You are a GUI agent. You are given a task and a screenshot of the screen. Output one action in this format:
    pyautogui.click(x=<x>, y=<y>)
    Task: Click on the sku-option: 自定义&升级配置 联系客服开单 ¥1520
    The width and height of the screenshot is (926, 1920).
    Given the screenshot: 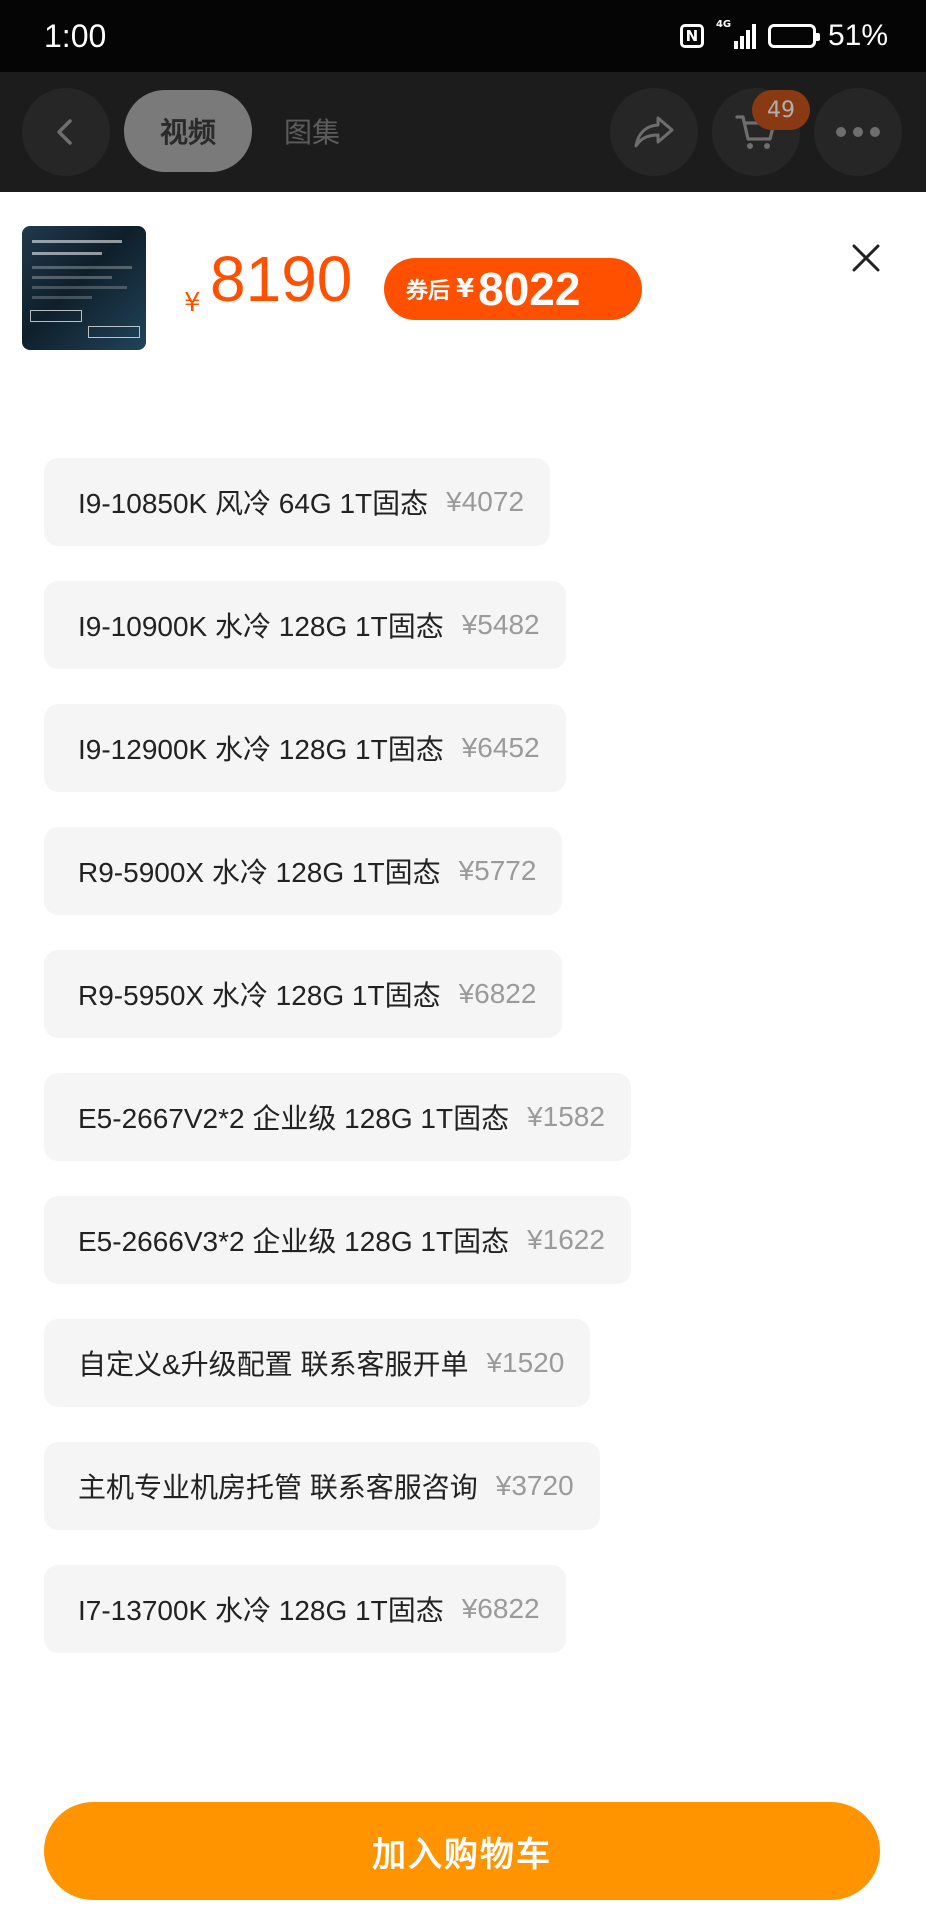 What is the action you would take?
    pyautogui.click(x=317, y=1363)
    